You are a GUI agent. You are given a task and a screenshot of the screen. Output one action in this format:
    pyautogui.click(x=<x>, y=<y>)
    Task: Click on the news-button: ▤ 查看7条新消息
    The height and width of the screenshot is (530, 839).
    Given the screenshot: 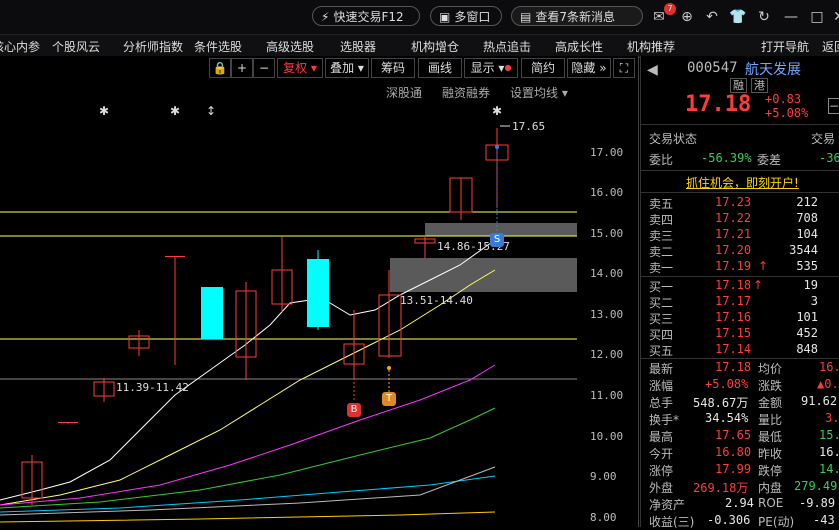 What is the action you would take?
    pyautogui.click(x=577, y=16)
    